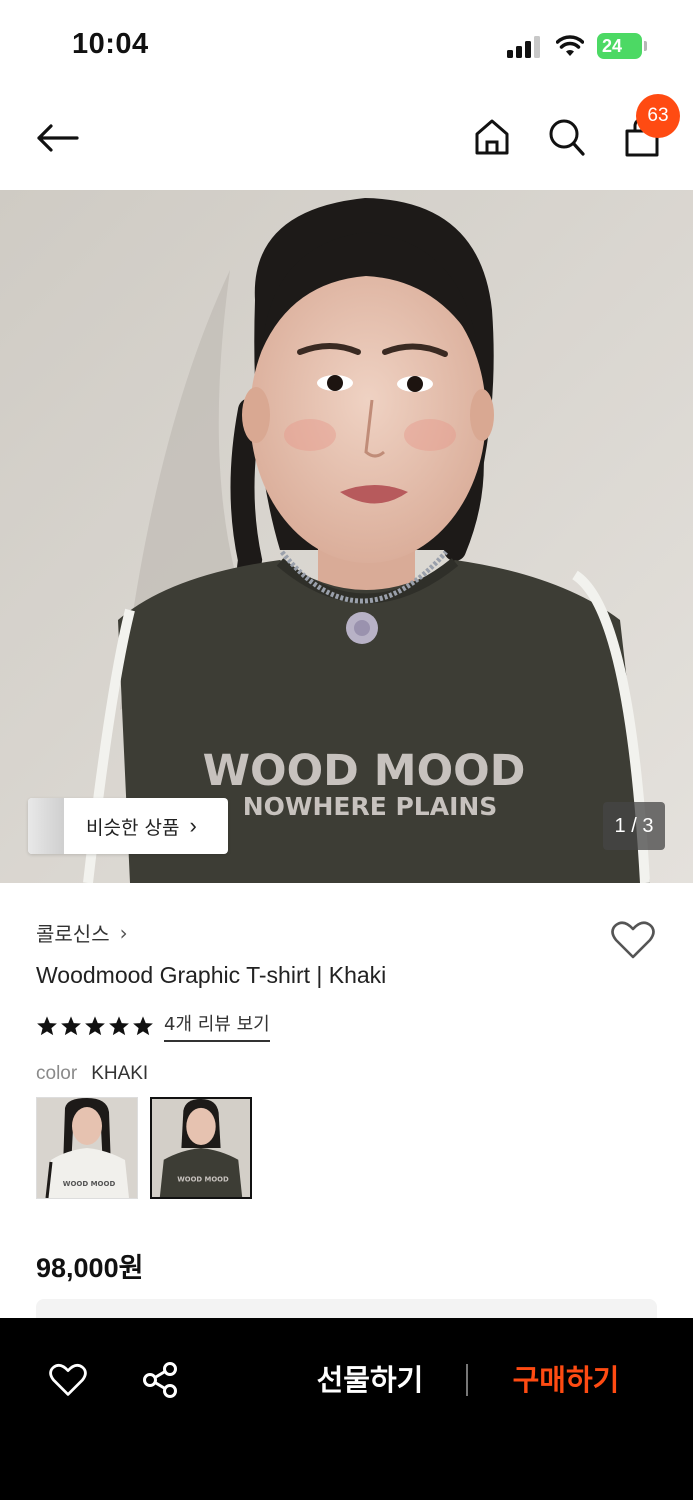 This screenshot has height=1500, width=693. I want to click on color-swatch-white: WOOD MOOD, so click(87, 1148).